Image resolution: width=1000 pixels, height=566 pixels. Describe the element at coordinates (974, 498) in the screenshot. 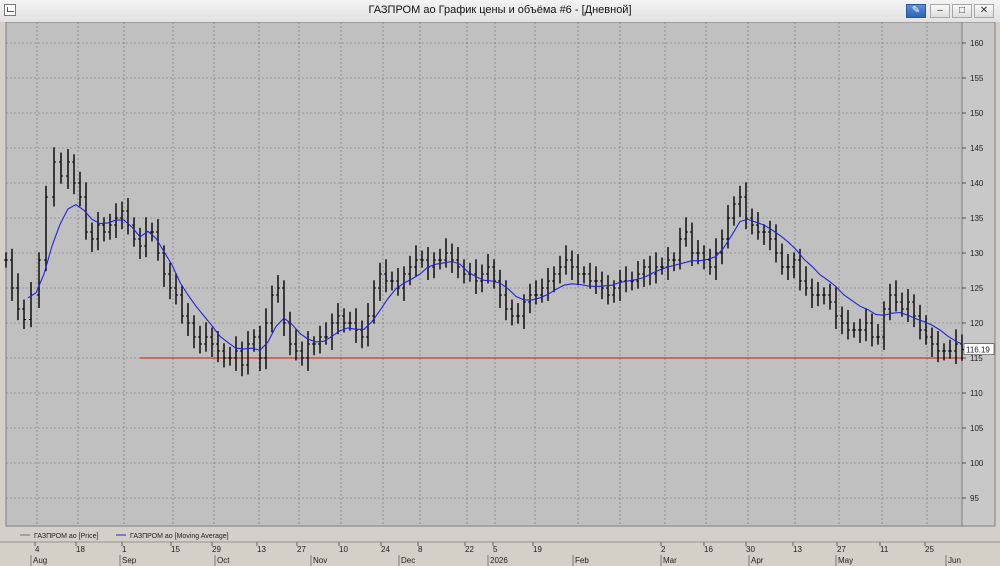

I see `y-tick-label: 95` at that location.